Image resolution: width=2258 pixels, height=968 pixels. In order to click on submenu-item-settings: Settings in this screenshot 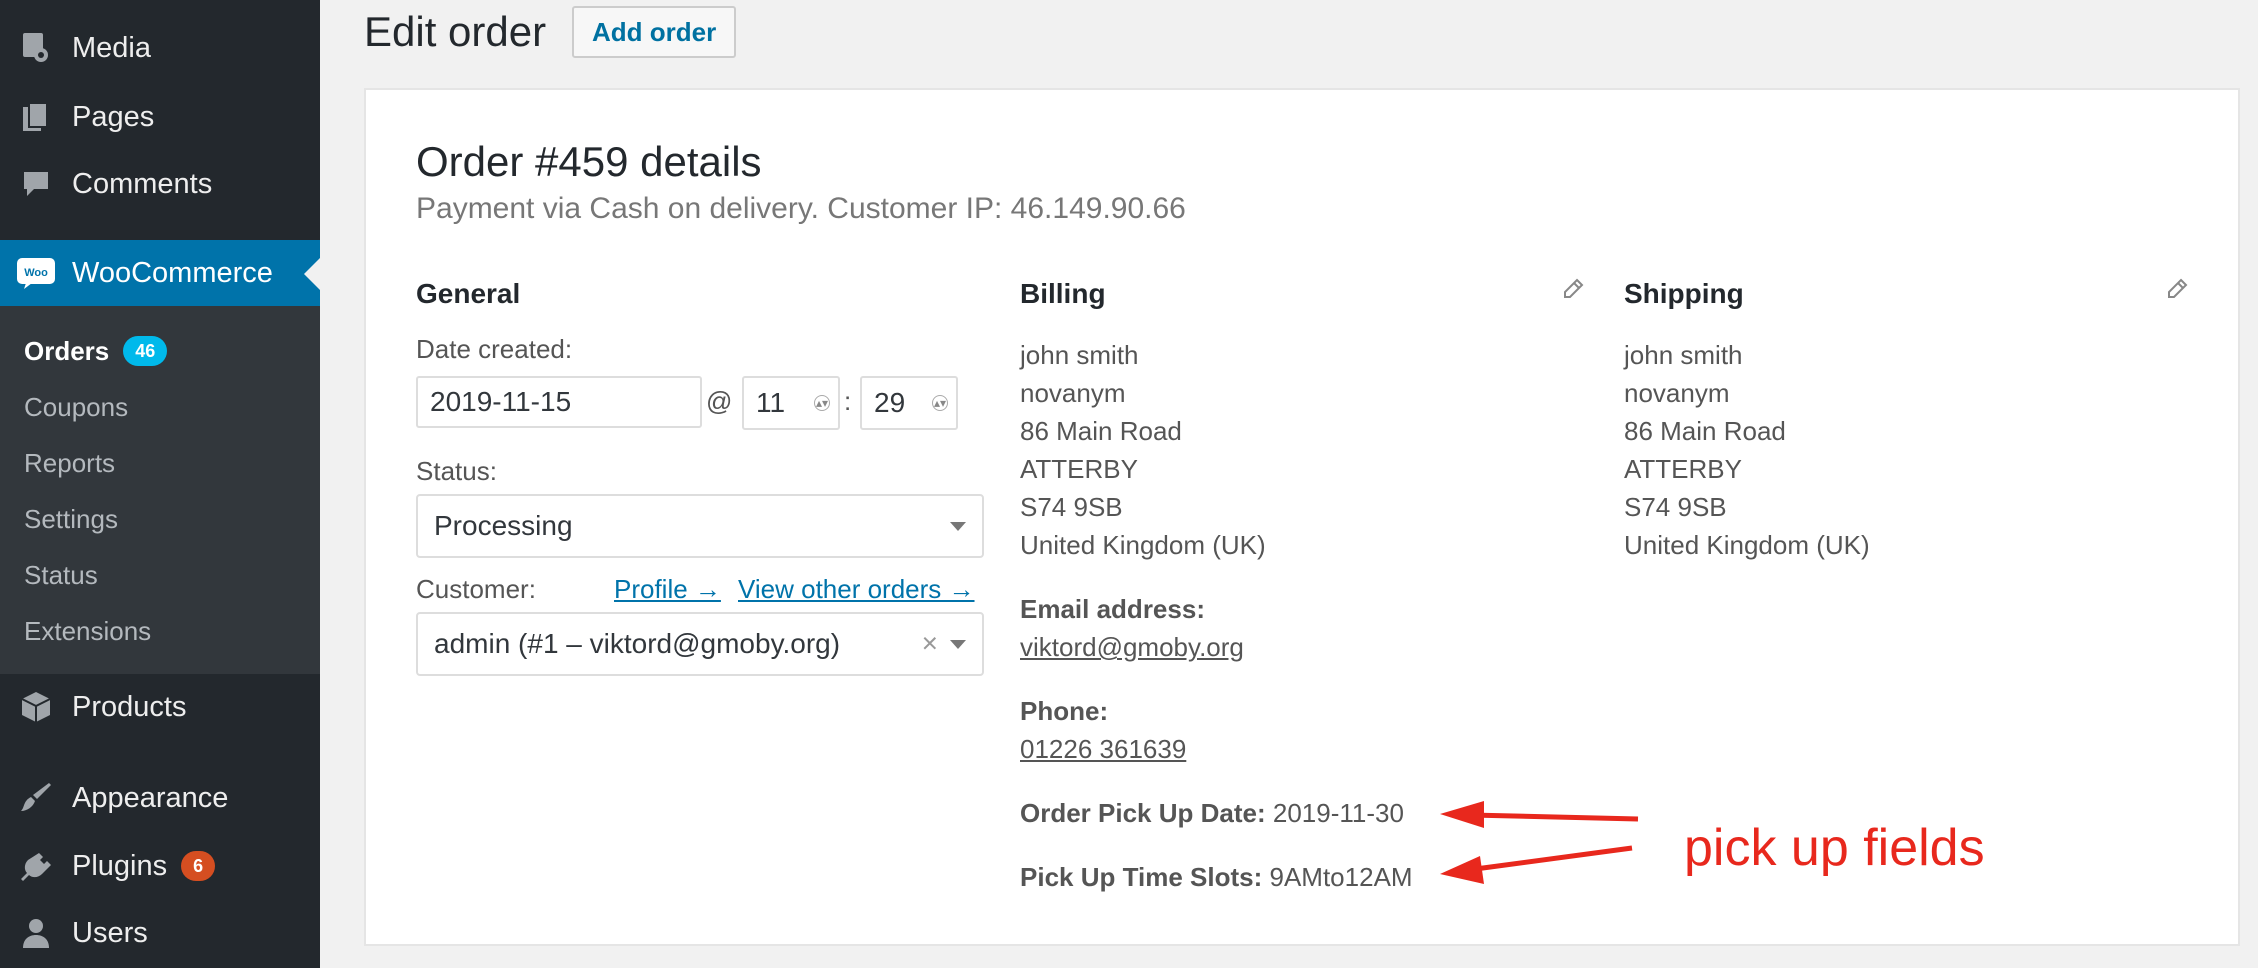, I will do `click(71, 519)`.